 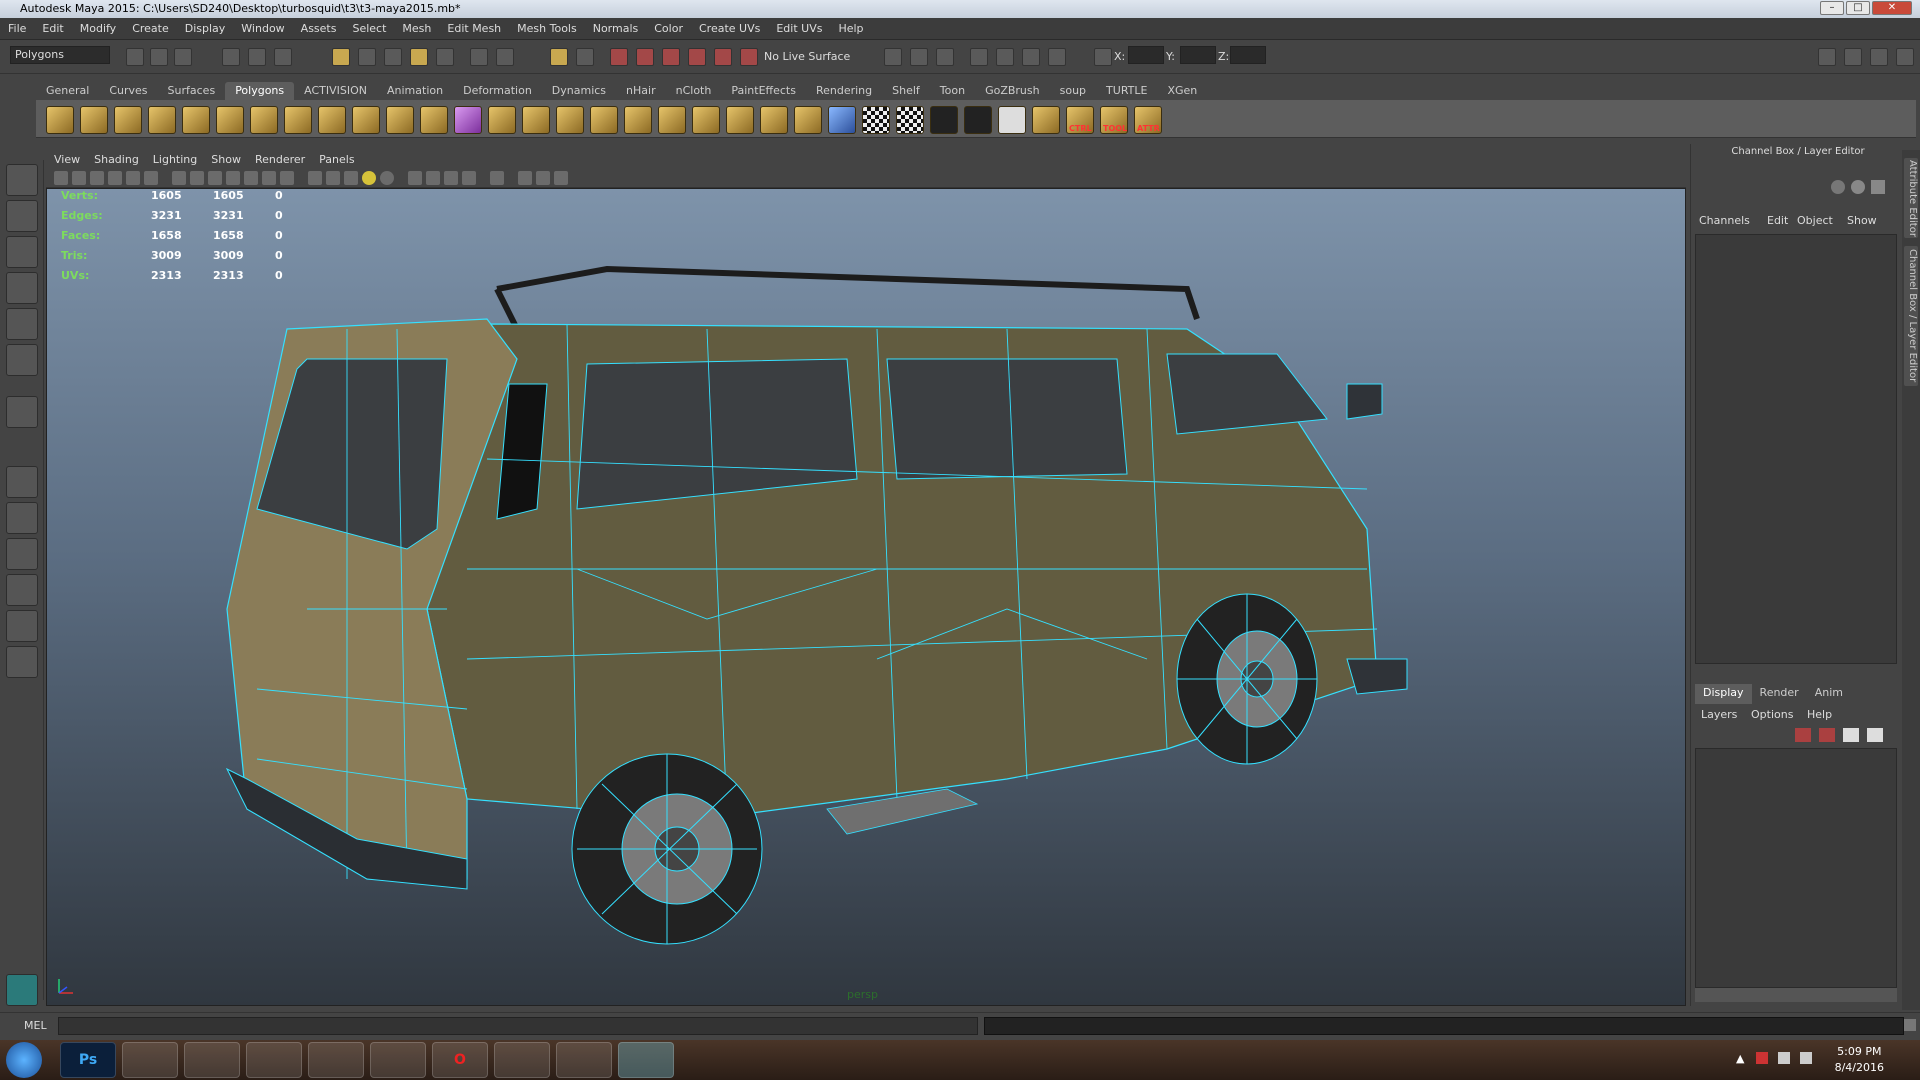 I want to click on snap-point-icon, so click(x=393, y=57).